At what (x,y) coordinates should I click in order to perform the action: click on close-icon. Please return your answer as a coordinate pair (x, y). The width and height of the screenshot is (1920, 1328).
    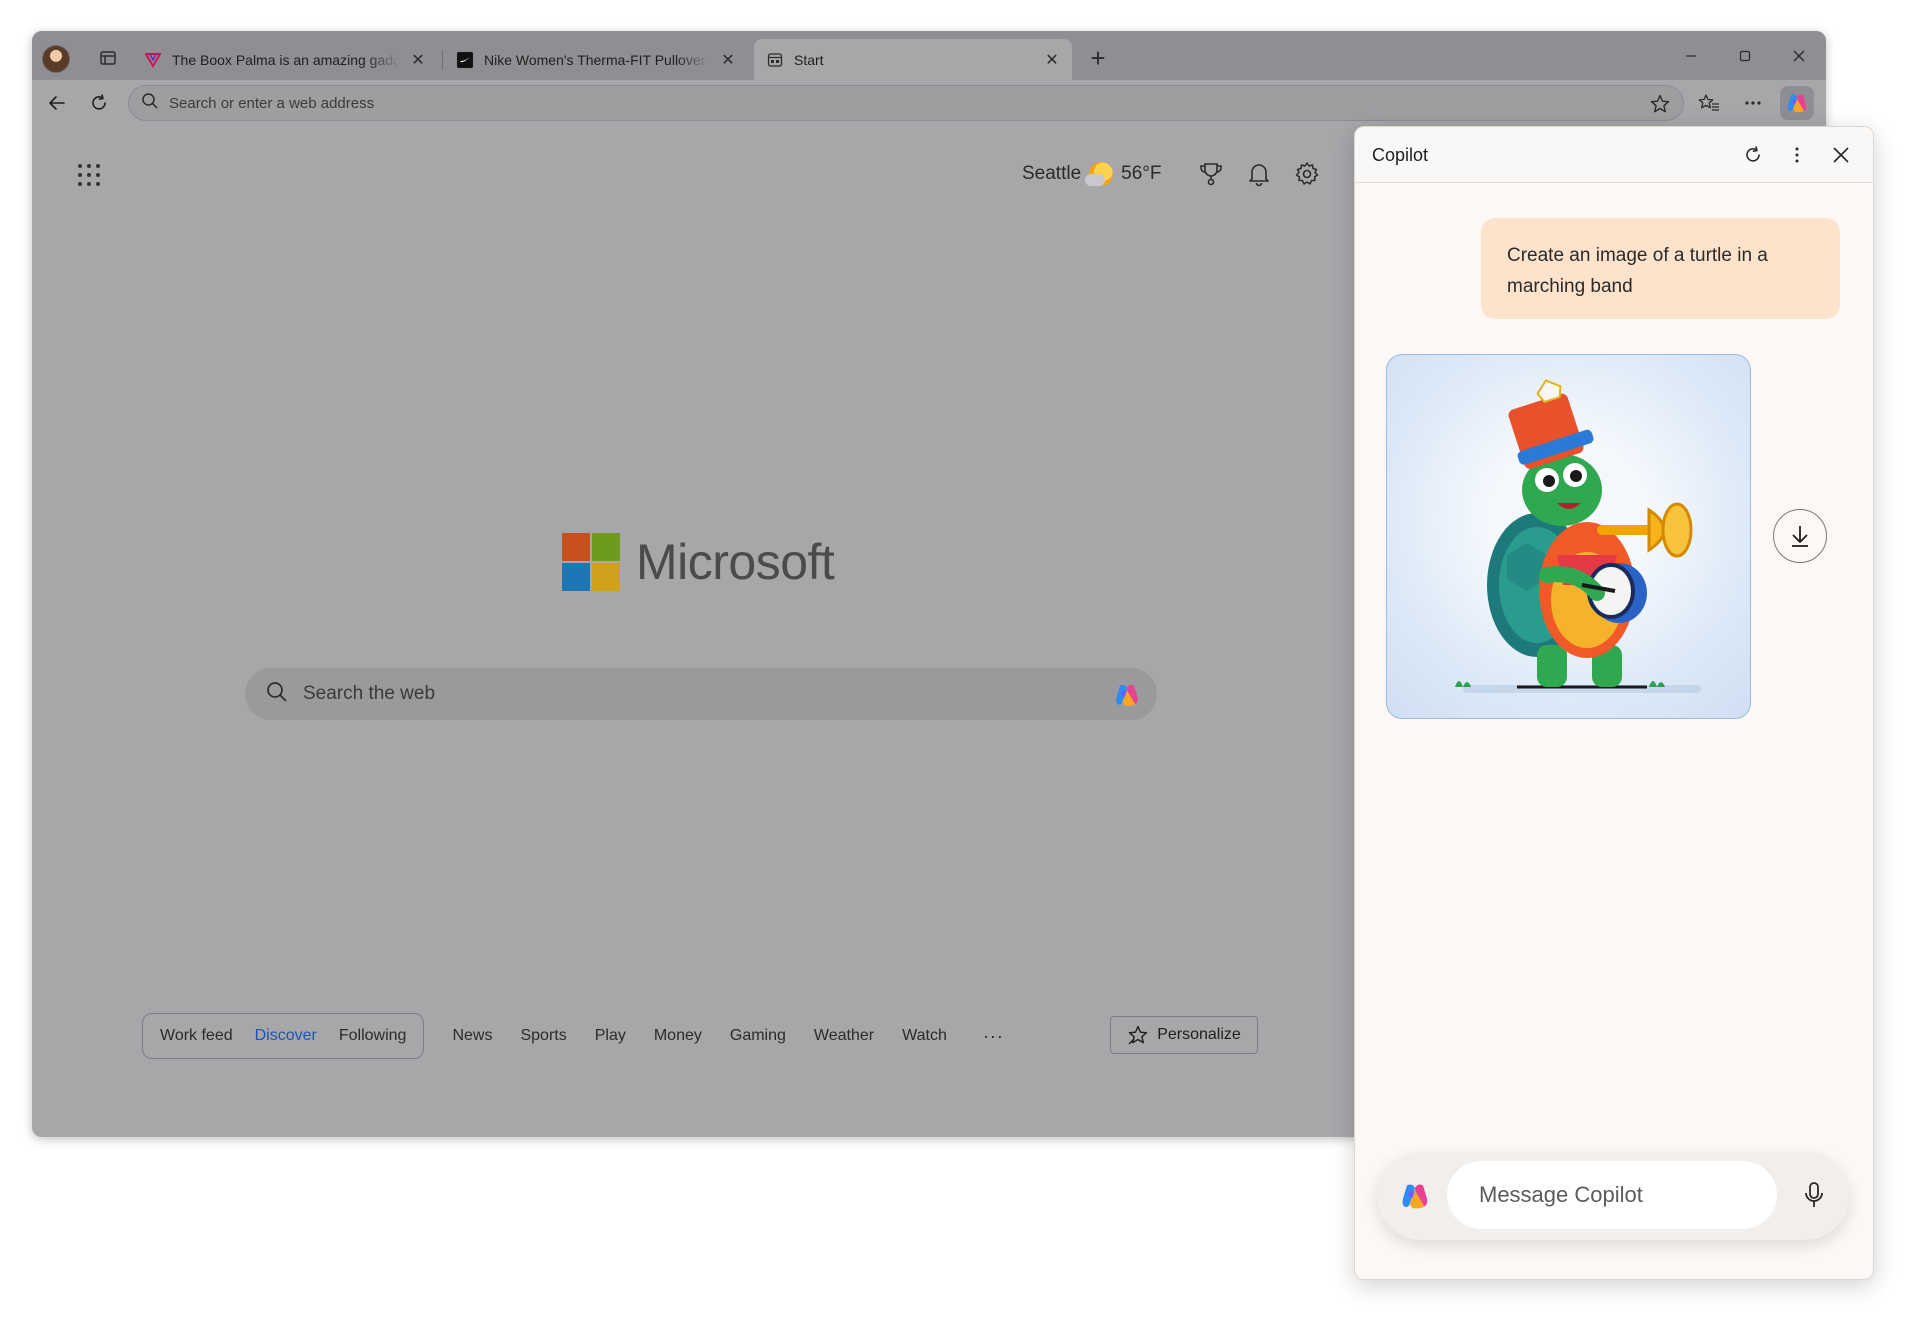
    Looking at the image, I should click on (1841, 155).